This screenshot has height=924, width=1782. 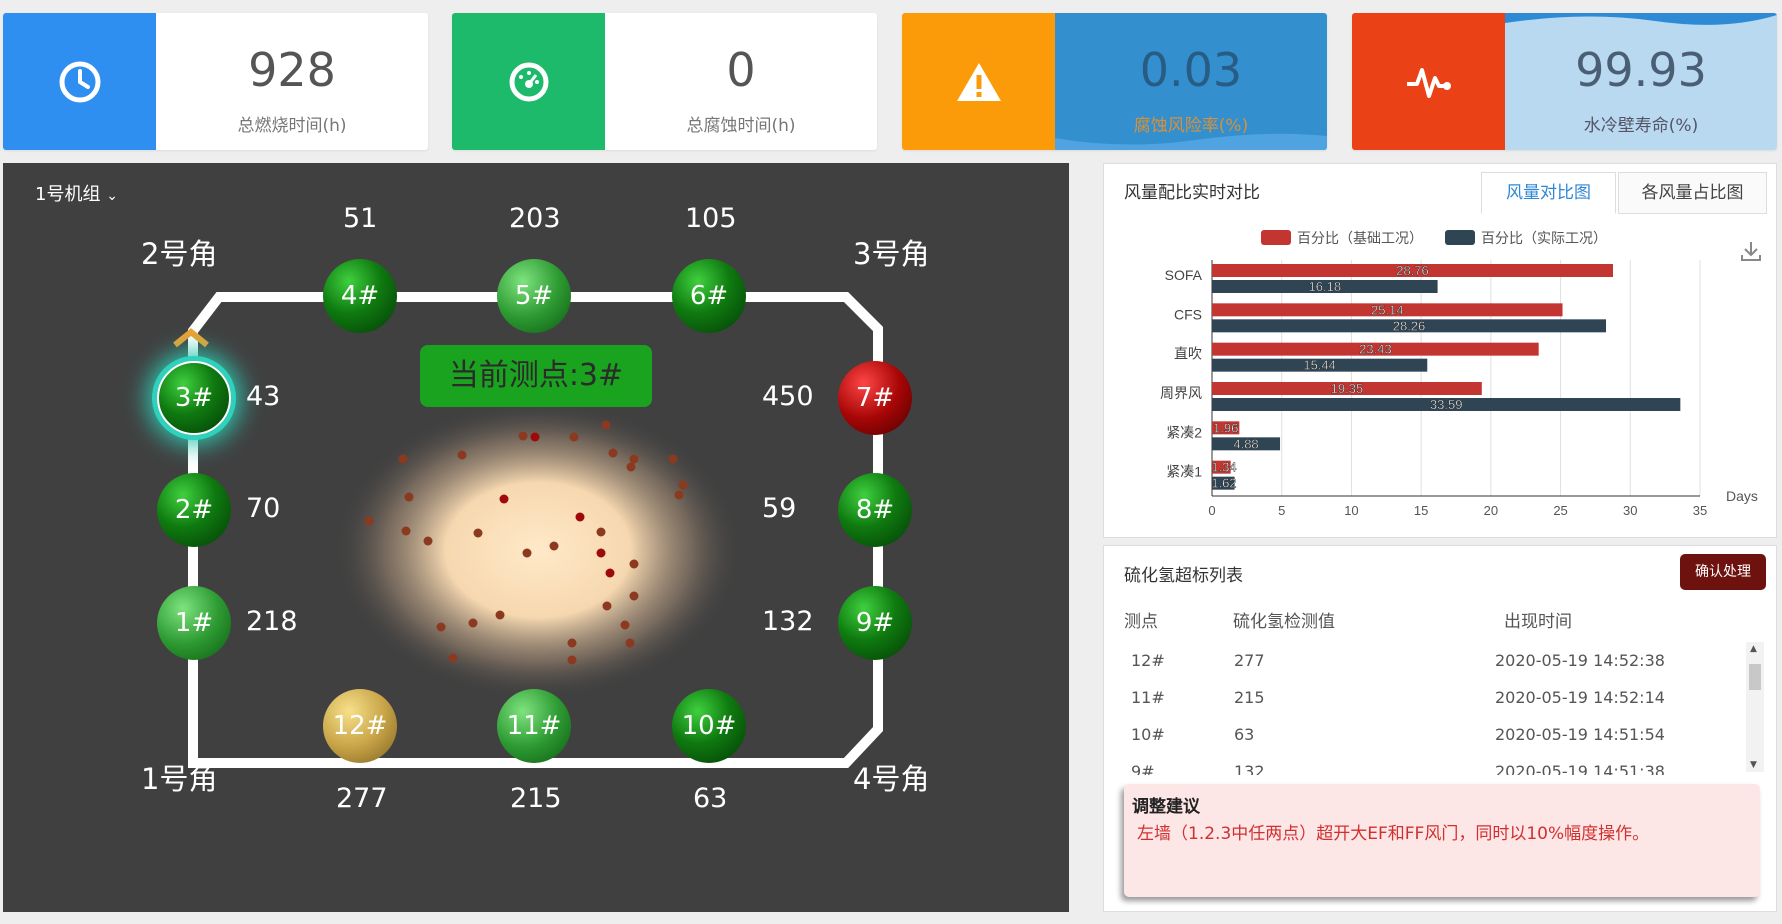 I want to click on point-2: 2#, so click(x=194, y=510).